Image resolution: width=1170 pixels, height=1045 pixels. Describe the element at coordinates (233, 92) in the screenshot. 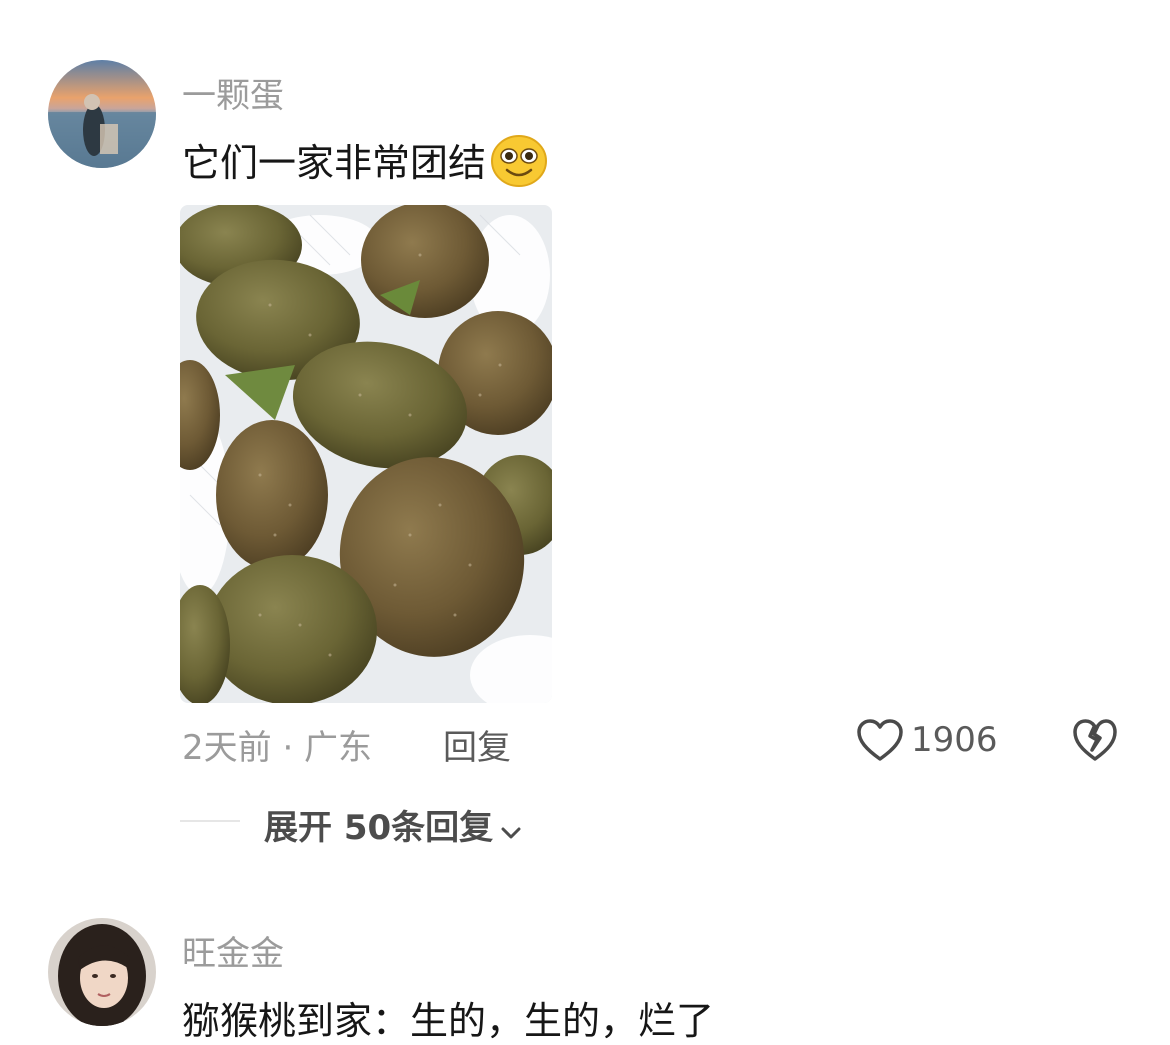

I see `comment-username: 一颗蛋` at that location.